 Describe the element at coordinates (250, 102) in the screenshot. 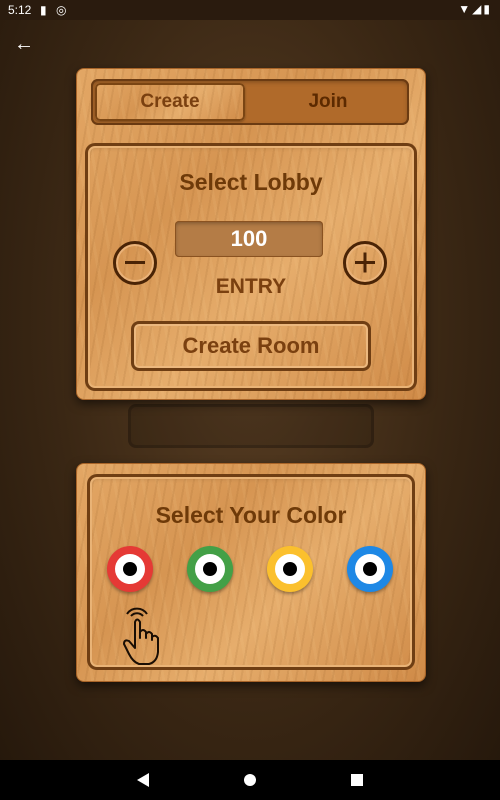

I see `tab-bar: Create Join` at that location.